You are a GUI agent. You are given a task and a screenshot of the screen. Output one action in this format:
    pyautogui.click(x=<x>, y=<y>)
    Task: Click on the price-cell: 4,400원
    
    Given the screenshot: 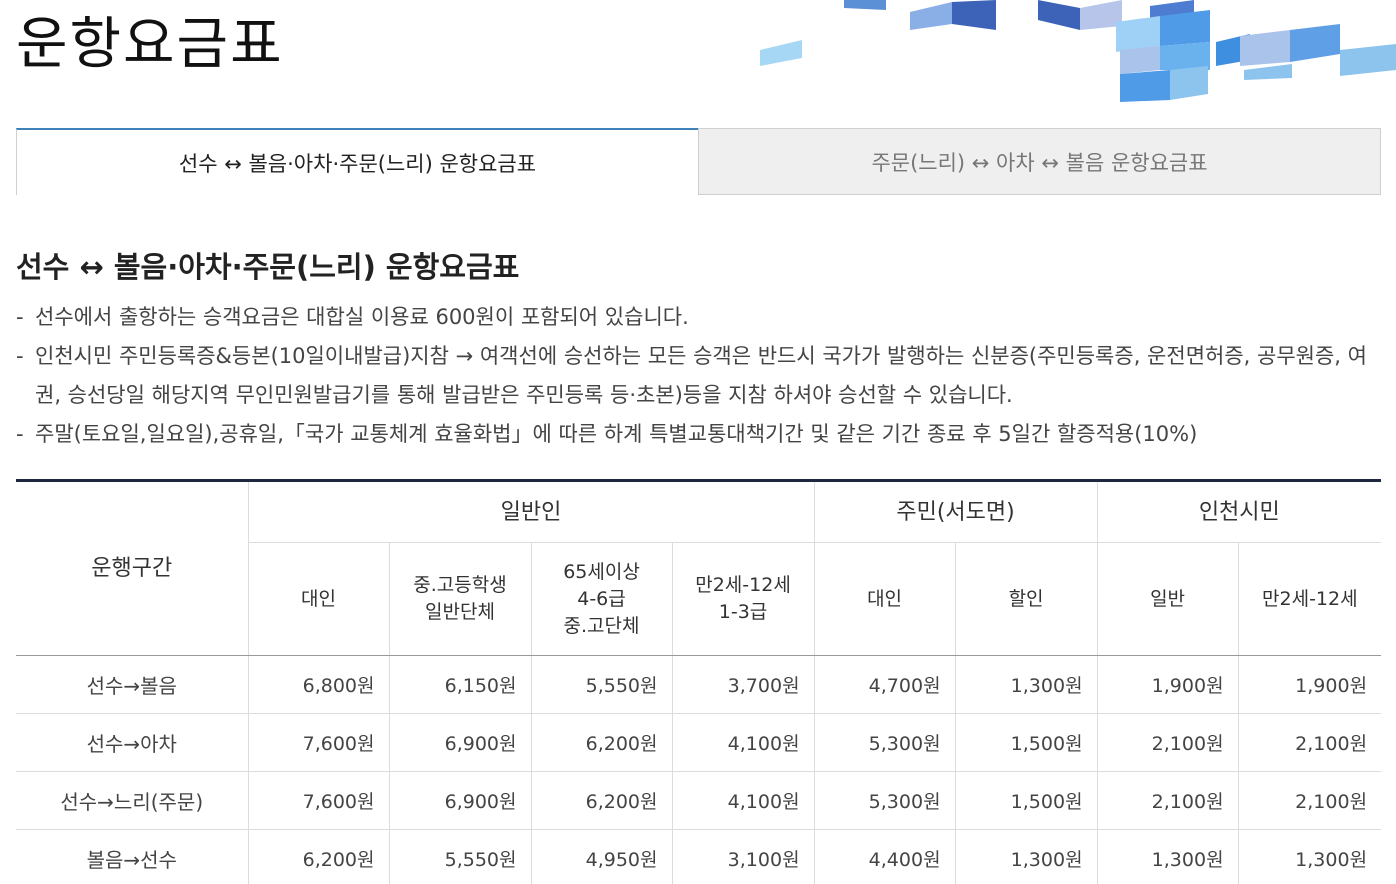 What is the action you would take?
    pyautogui.click(x=885, y=856)
    